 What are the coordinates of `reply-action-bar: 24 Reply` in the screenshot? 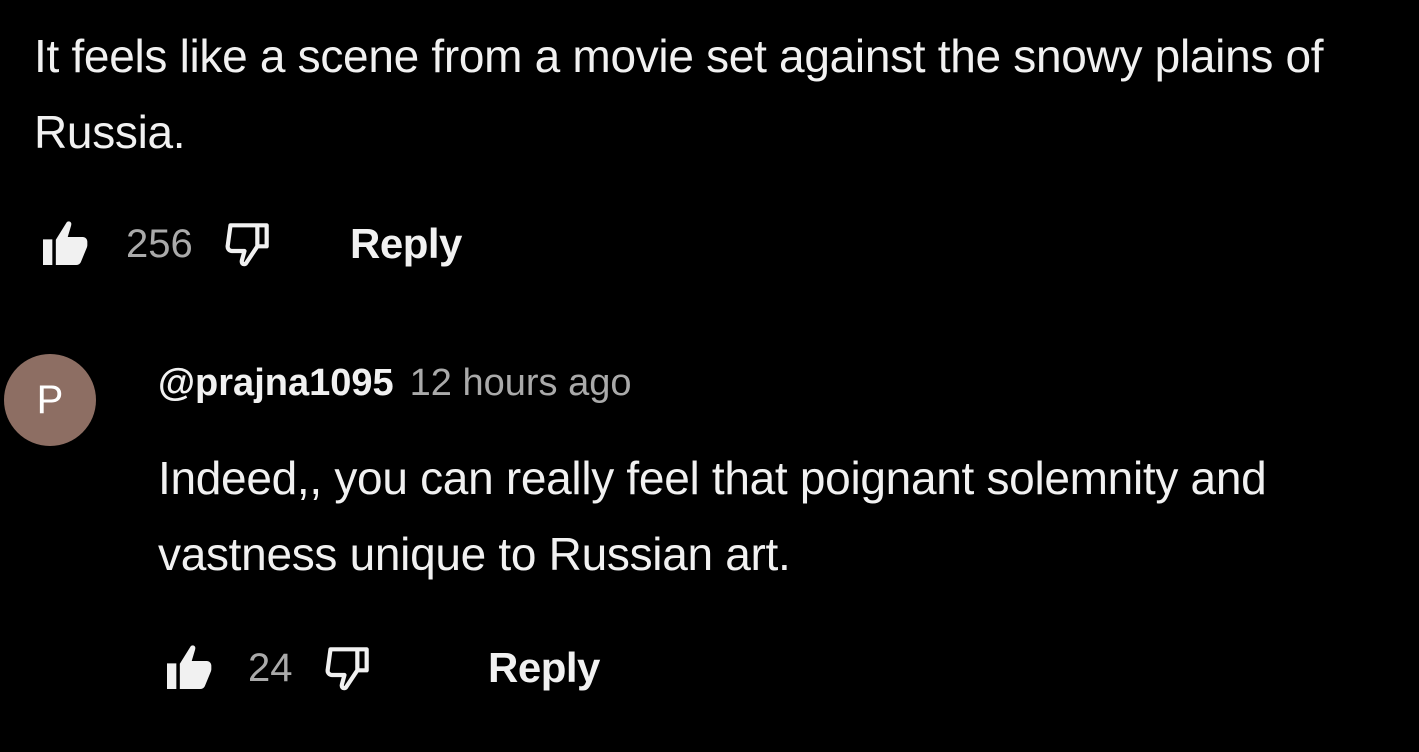 It's located at (379, 668).